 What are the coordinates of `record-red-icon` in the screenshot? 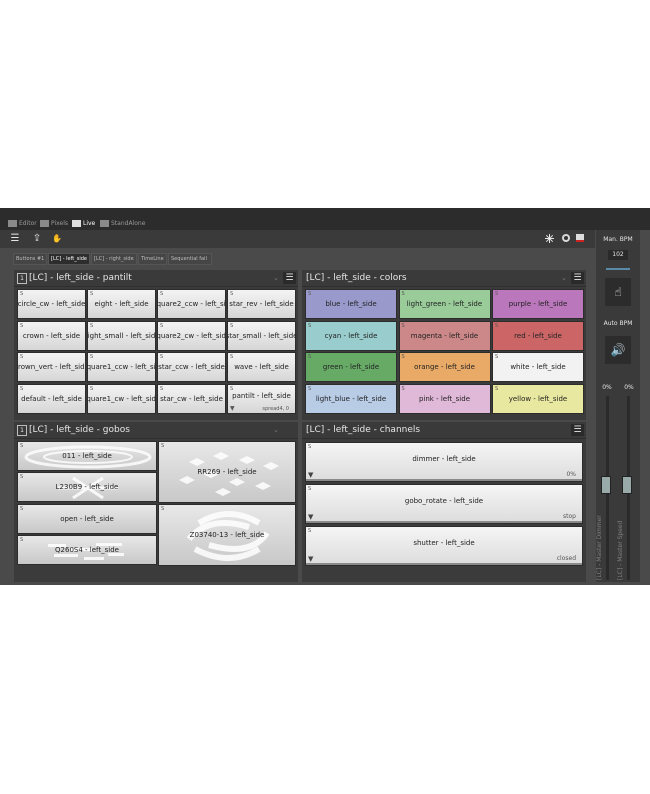 It's located at (580, 238).